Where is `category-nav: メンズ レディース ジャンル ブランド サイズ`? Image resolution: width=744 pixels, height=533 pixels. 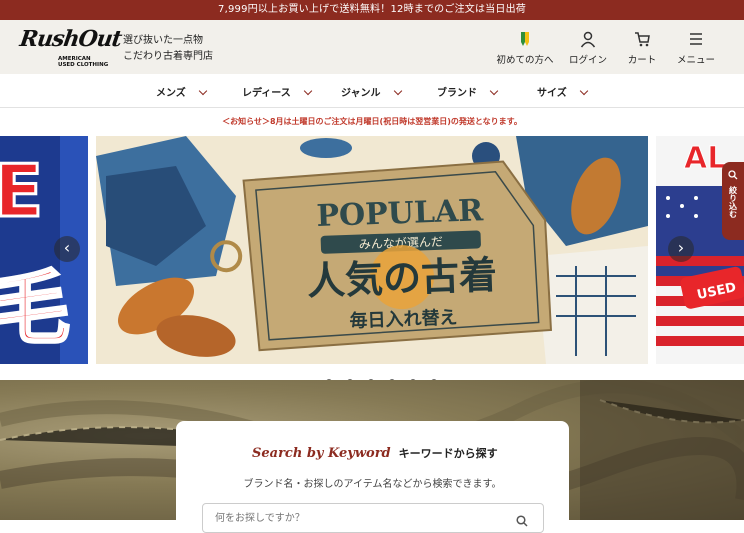 category-nav: メンズ レディース ジャンル ブランド サイズ is located at coordinates (372, 91).